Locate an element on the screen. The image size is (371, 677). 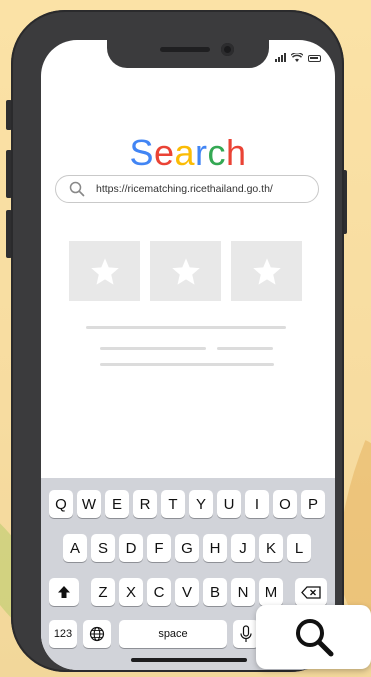
microphone-icon is located at coordinates (246, 633).